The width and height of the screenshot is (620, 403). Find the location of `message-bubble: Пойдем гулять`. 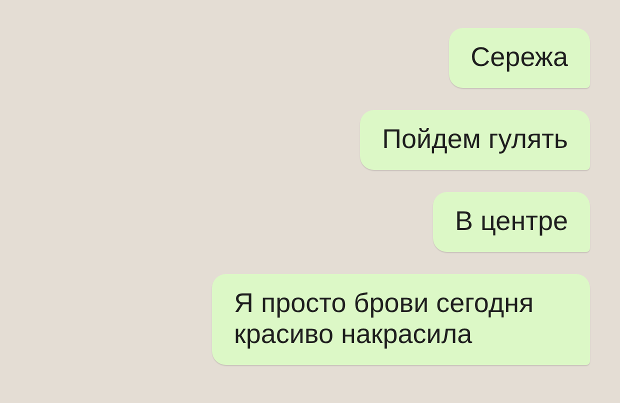

message-bubble: Пойдем гулять is located at coordinates (475, 140).